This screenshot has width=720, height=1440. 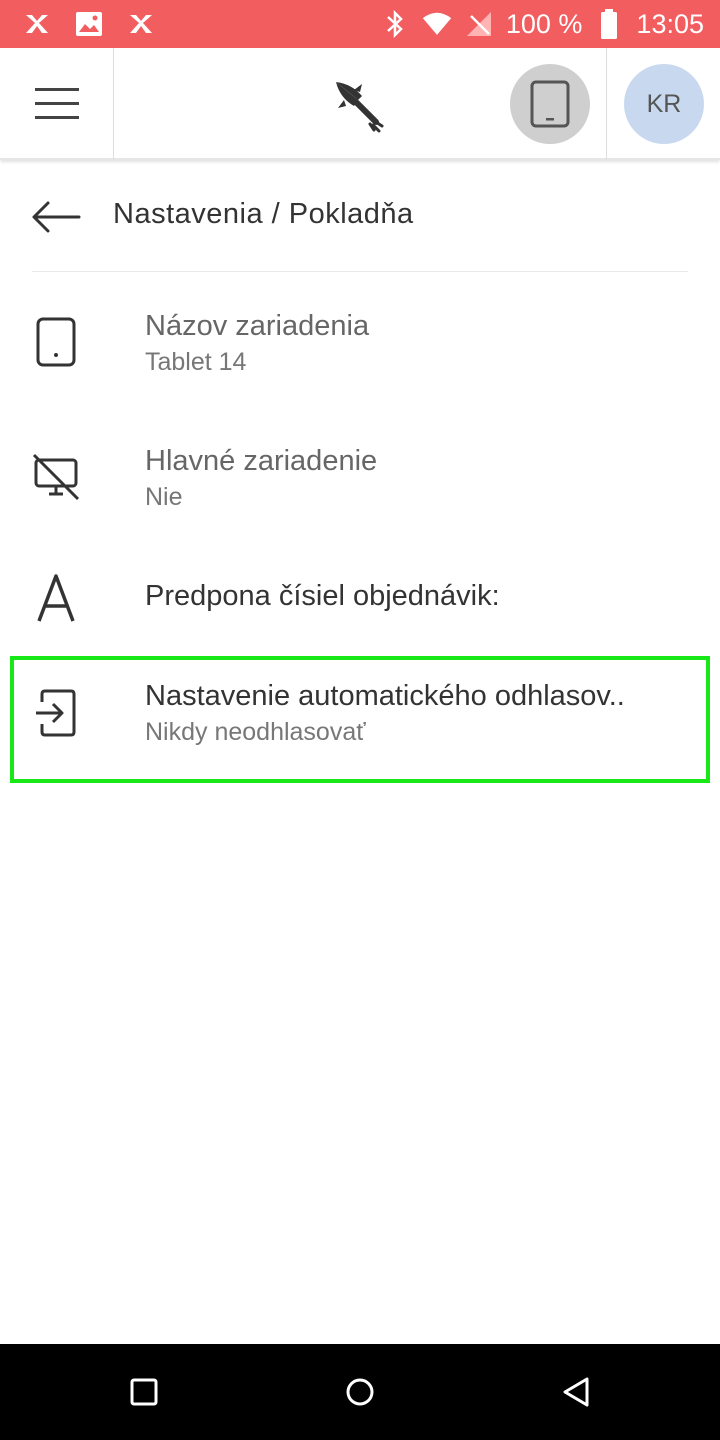 I want to click on setting-device-name: Názov zariadenia Tablet 14, so click(x=360, y=342).